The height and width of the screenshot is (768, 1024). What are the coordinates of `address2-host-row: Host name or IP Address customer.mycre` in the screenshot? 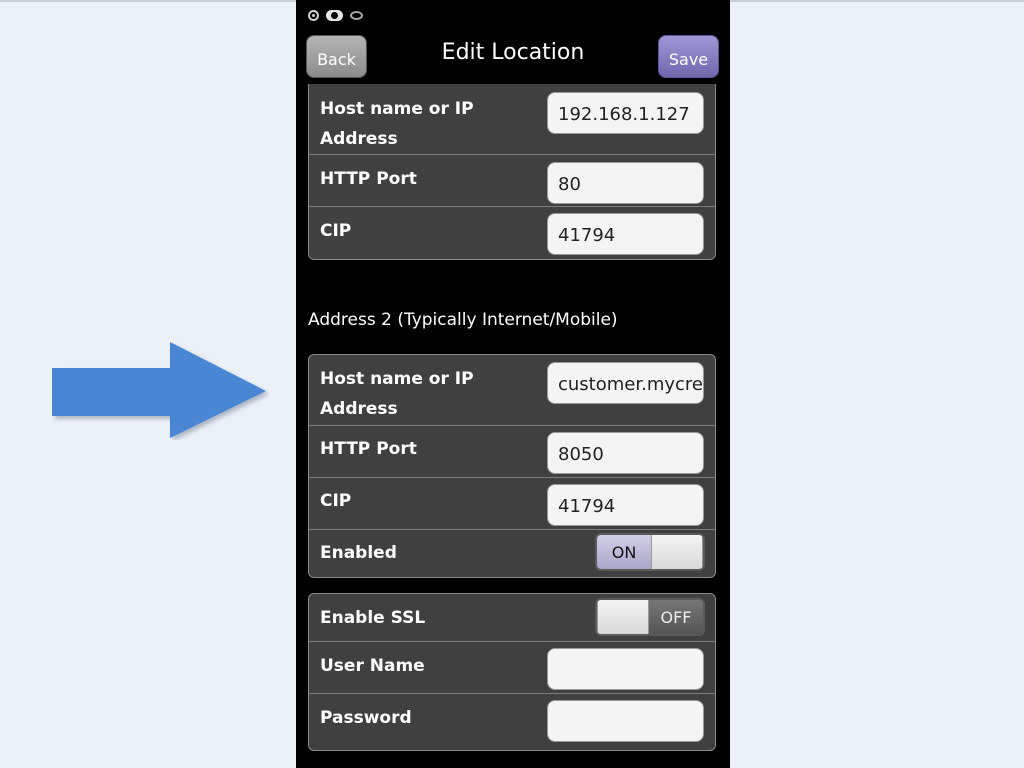 It's located at (512, 390).